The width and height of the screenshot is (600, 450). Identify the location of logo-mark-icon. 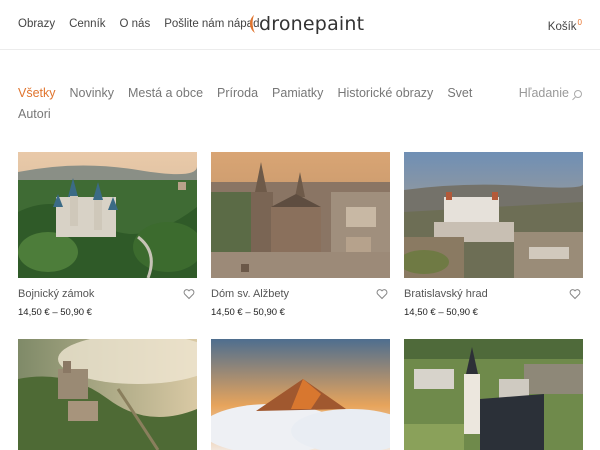
(252, 24).